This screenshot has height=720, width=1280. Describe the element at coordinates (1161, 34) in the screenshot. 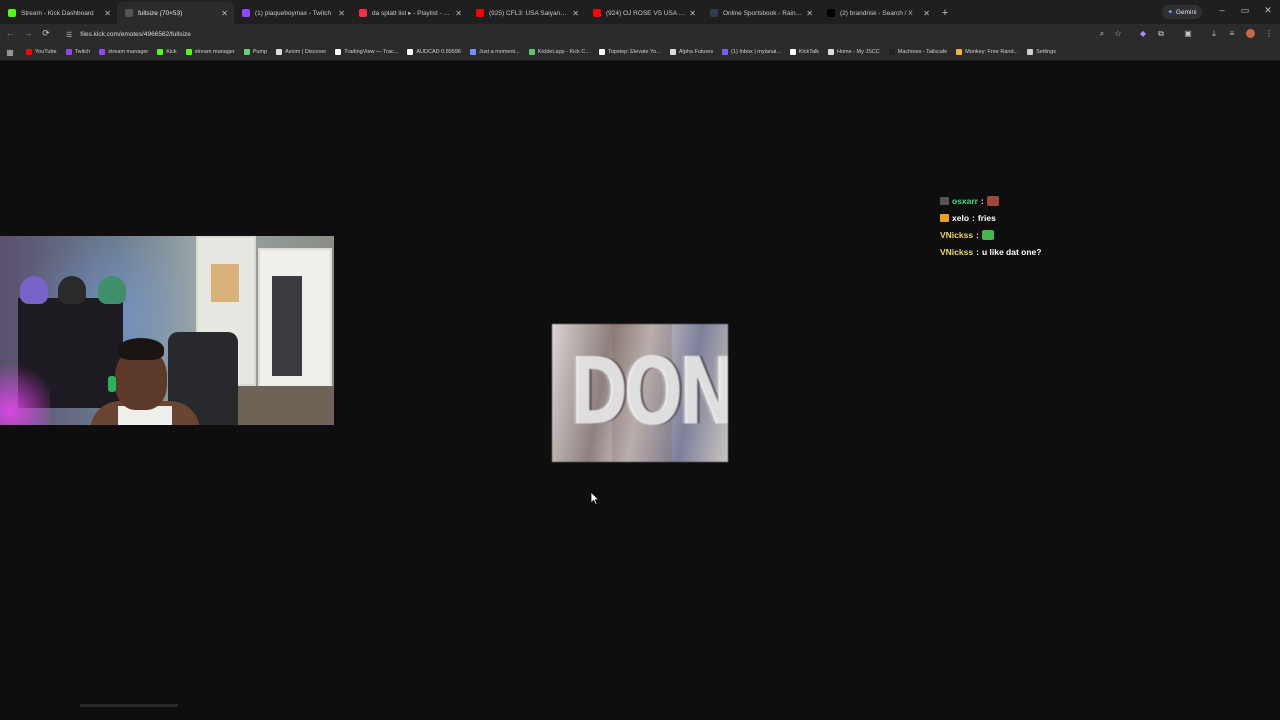

I see `extensions-puzzle-icon: ⧉` at that location.